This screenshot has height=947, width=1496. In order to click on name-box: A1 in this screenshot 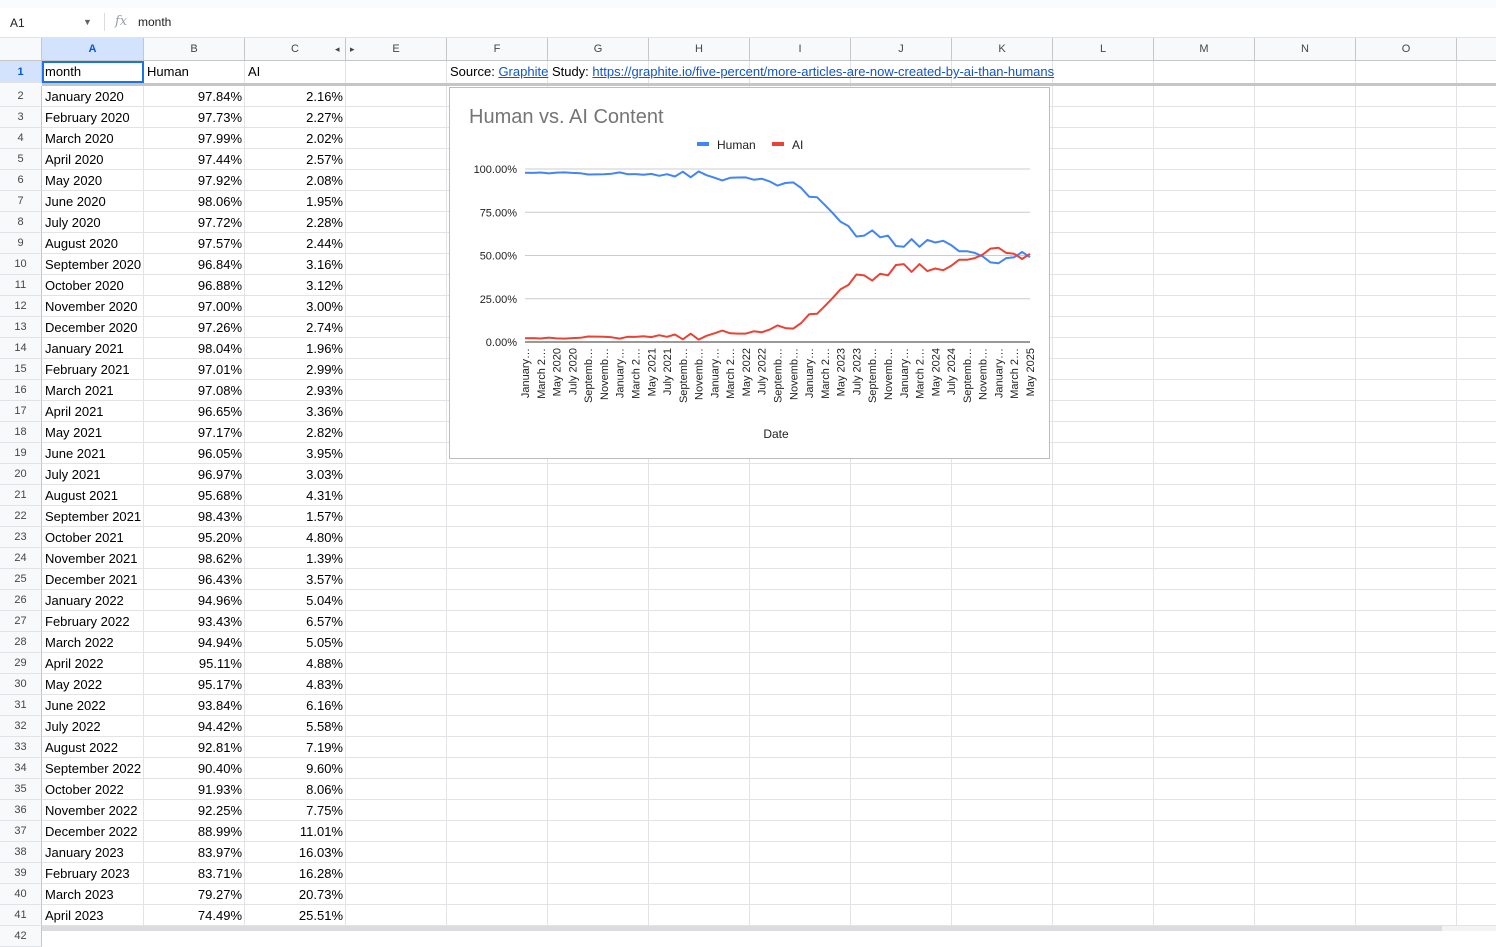, I will do `click(17, 23)`.